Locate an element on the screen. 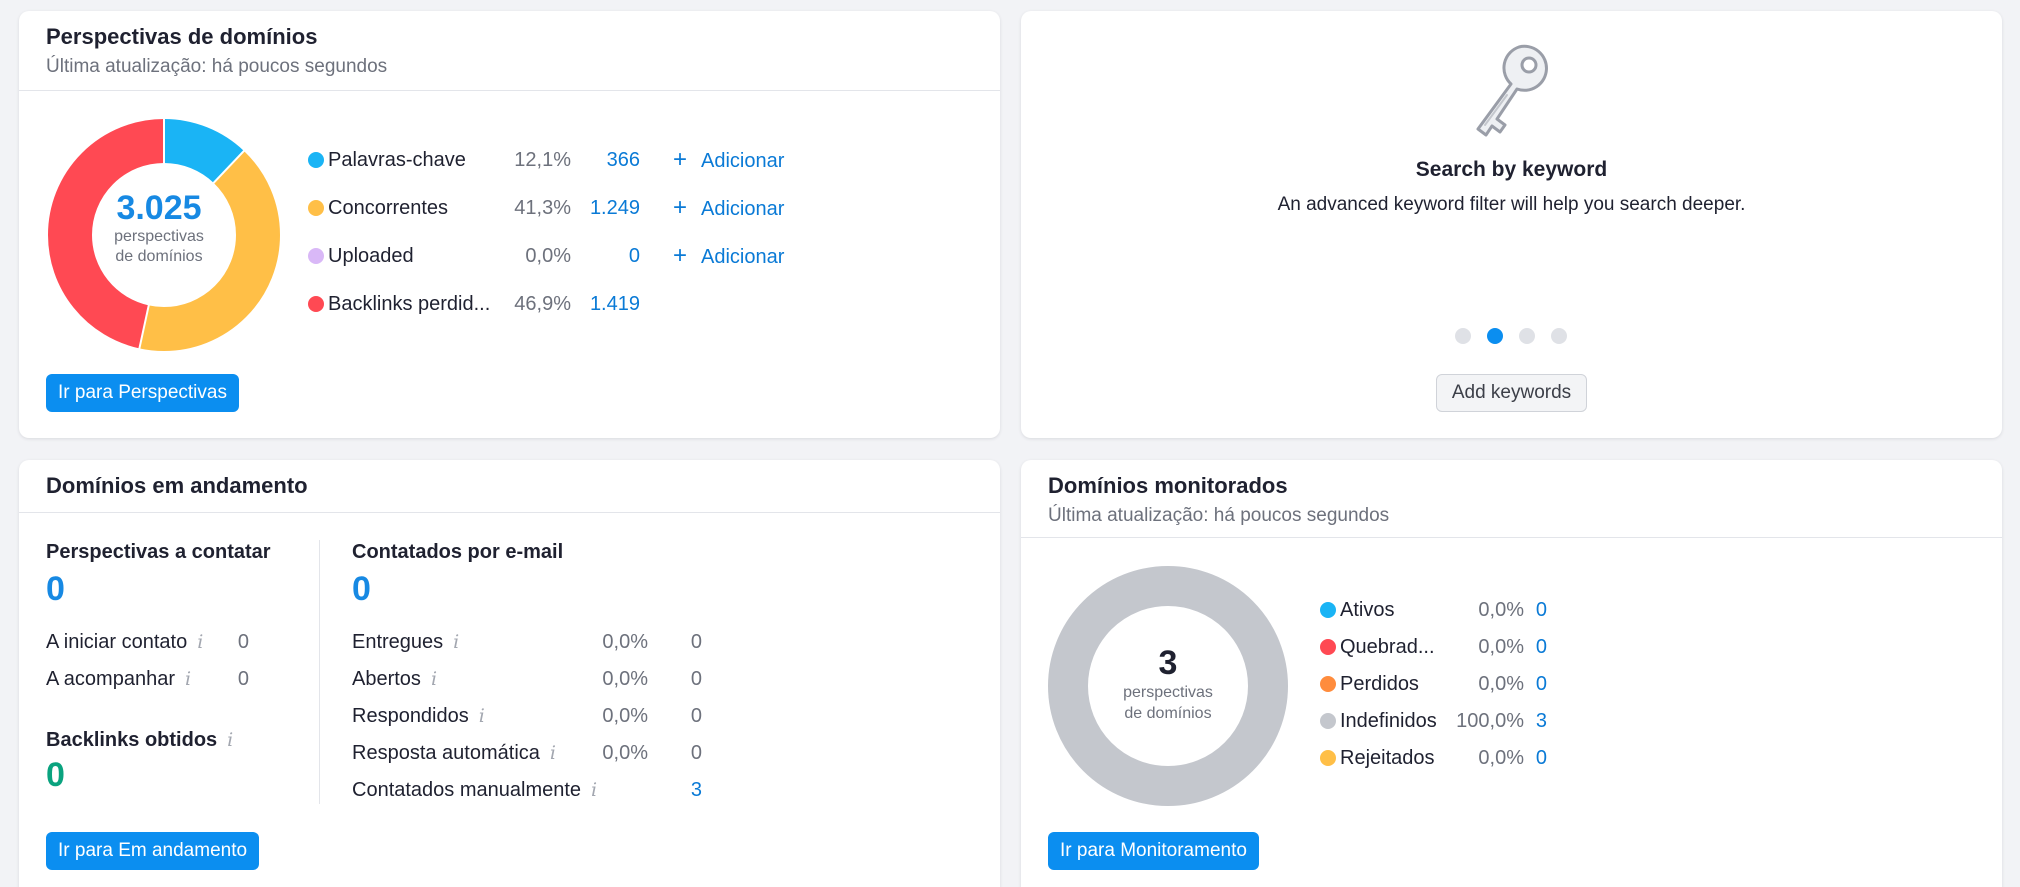  prospects-total-label-2: de domínios is located at coordinates (159, 256).